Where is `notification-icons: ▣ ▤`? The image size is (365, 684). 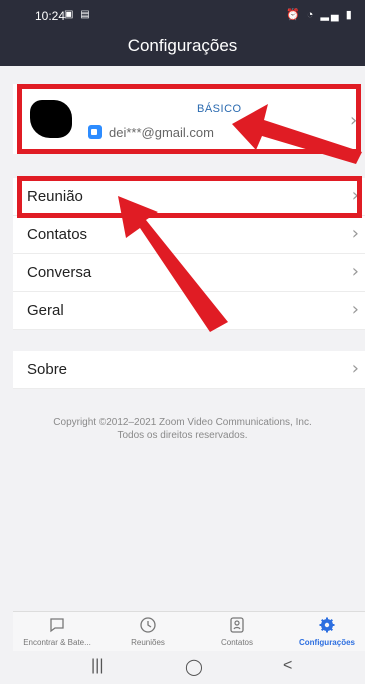
notification-icons: ▣ ▤ is located at coordinates (78, 14).